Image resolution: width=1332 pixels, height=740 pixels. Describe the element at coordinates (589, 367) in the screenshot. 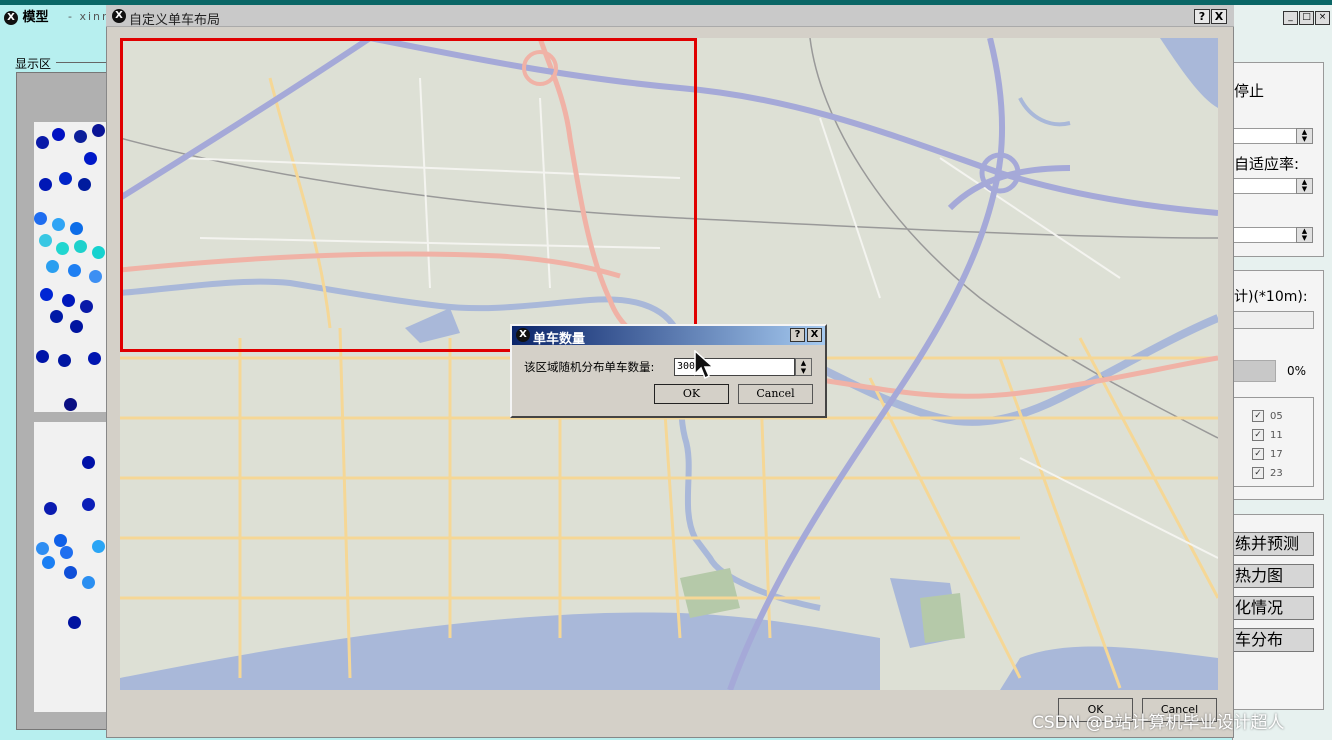

I see `bike-count-prompt: 该区域随机分布单车数量:` at that location.